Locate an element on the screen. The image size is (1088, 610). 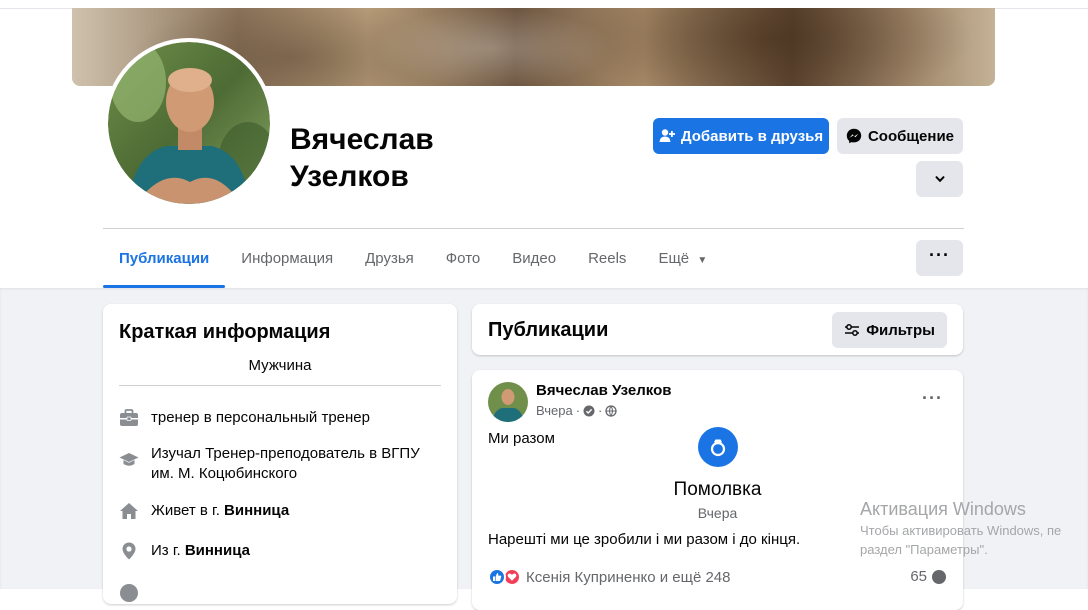
filter-sliders-icon is located at coordinates (852, 330).